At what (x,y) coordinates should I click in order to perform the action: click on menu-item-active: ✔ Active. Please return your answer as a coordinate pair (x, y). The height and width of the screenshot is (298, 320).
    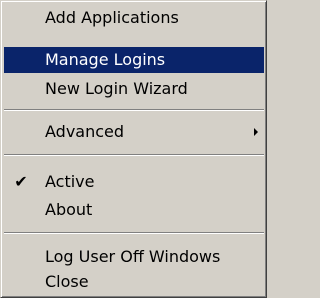
    Looking at the image, I should click on (134, 182).